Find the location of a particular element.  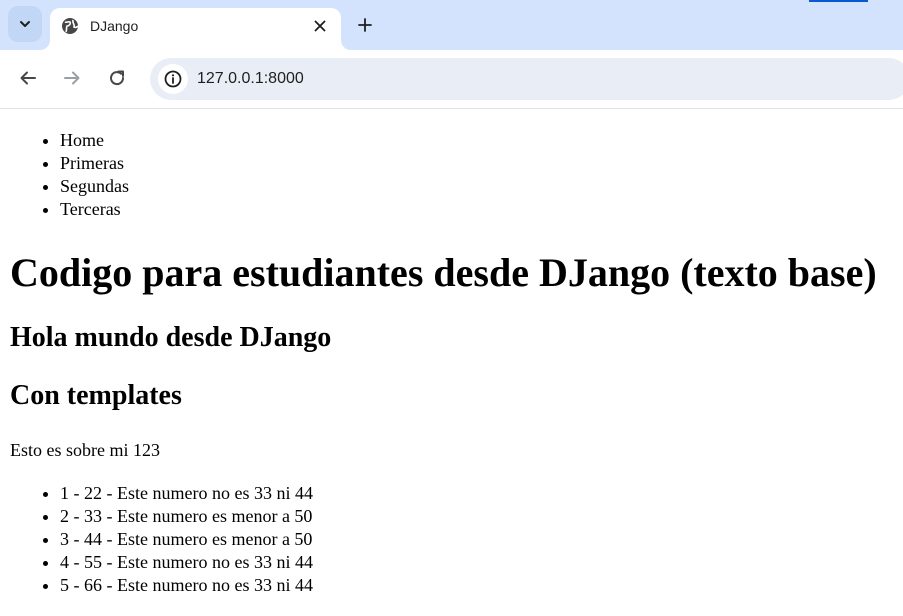

info-icon is located at coordinates (173, 79).